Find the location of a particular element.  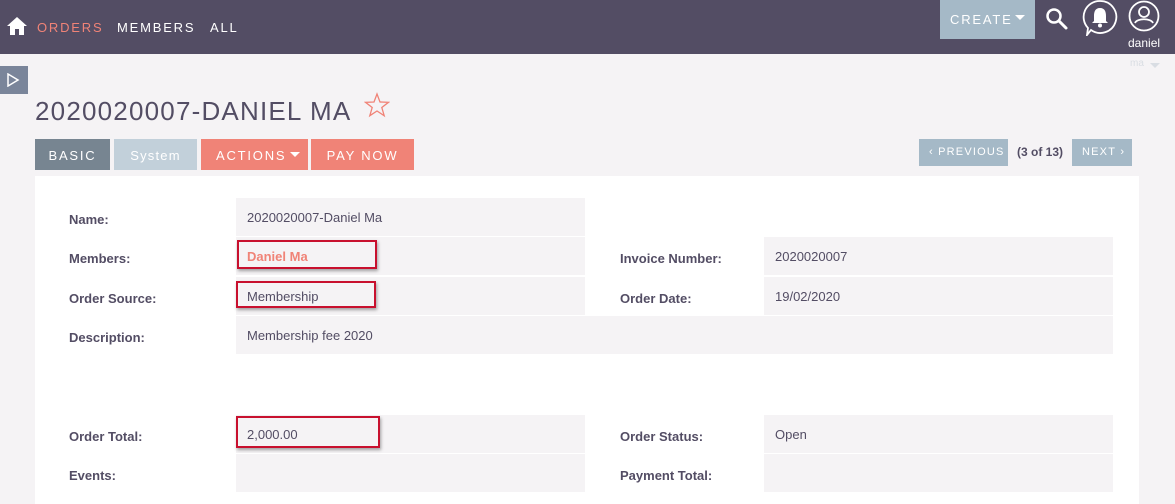

previous-button: ‹ PREVIOUS is located at coordinates (963, 152).